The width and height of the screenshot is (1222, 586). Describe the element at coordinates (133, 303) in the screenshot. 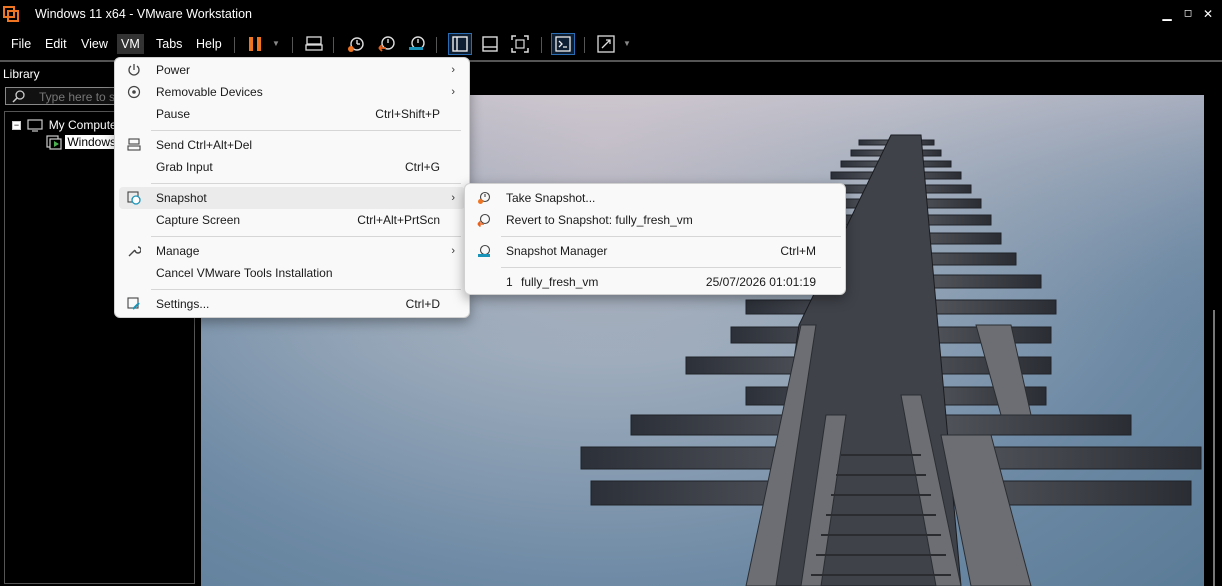

I see `settings-icon` at that location.